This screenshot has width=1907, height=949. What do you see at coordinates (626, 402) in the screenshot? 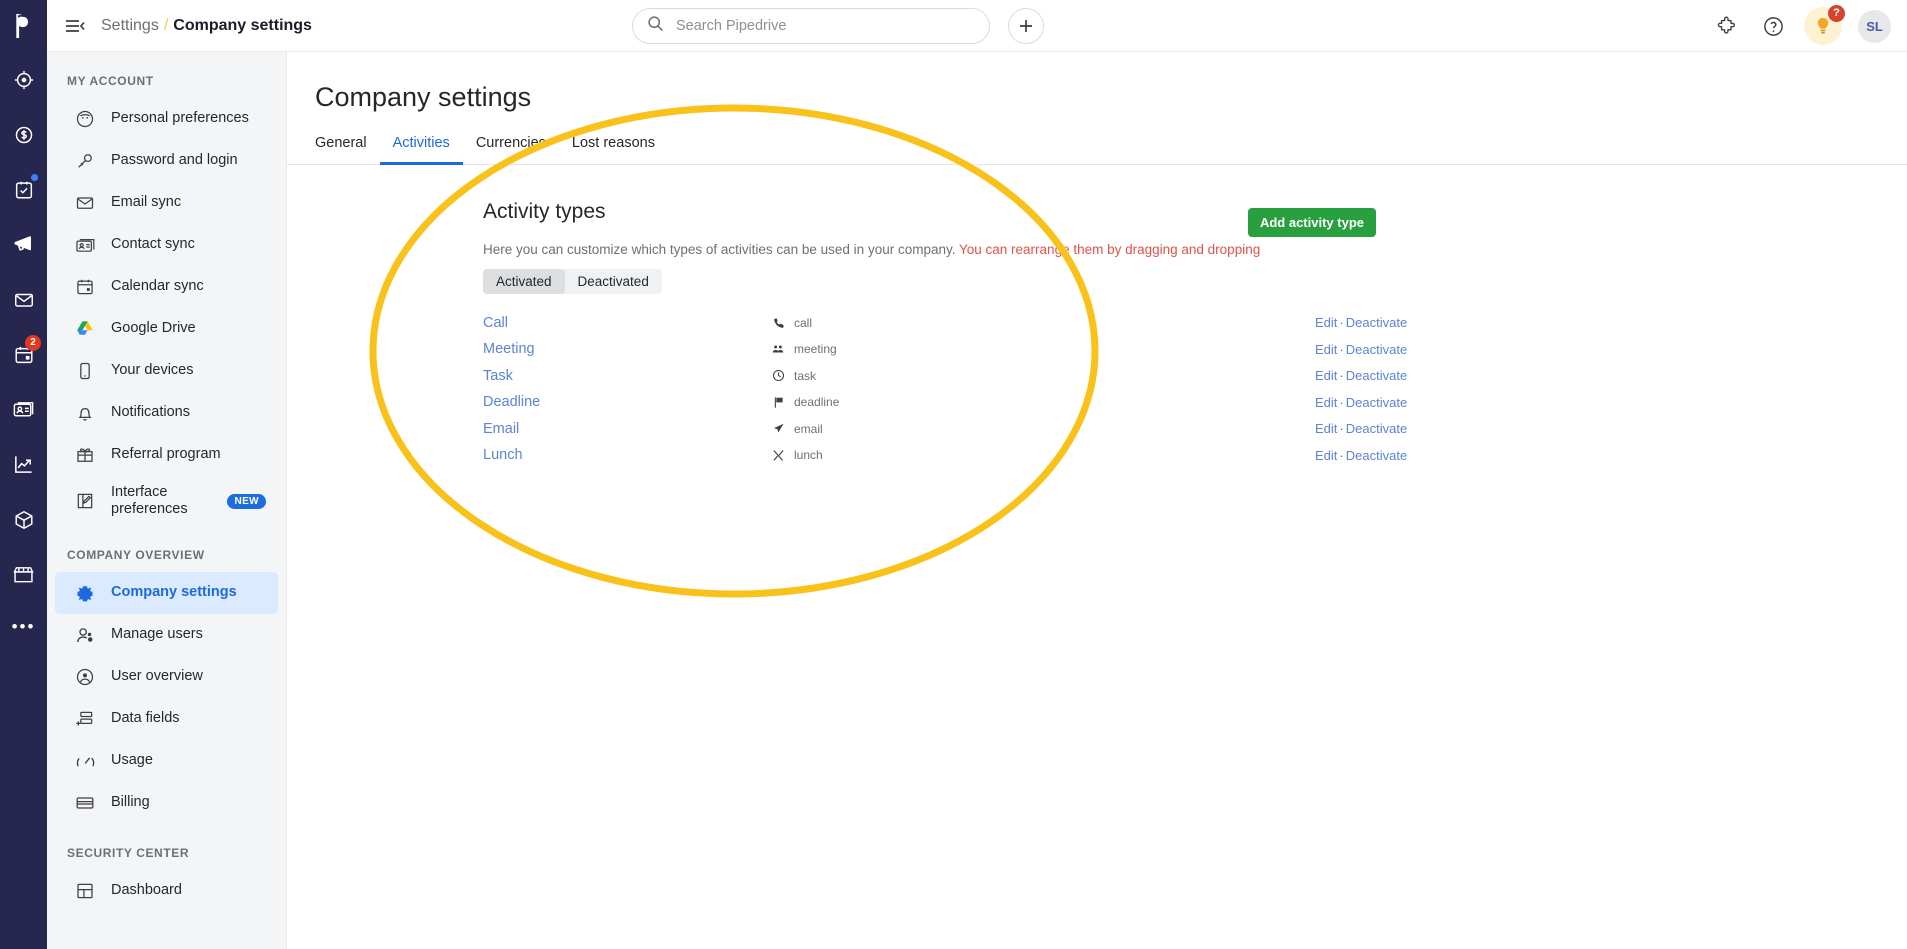
I see `activity-type-name: Deadline` at bounding box center [626, 402].